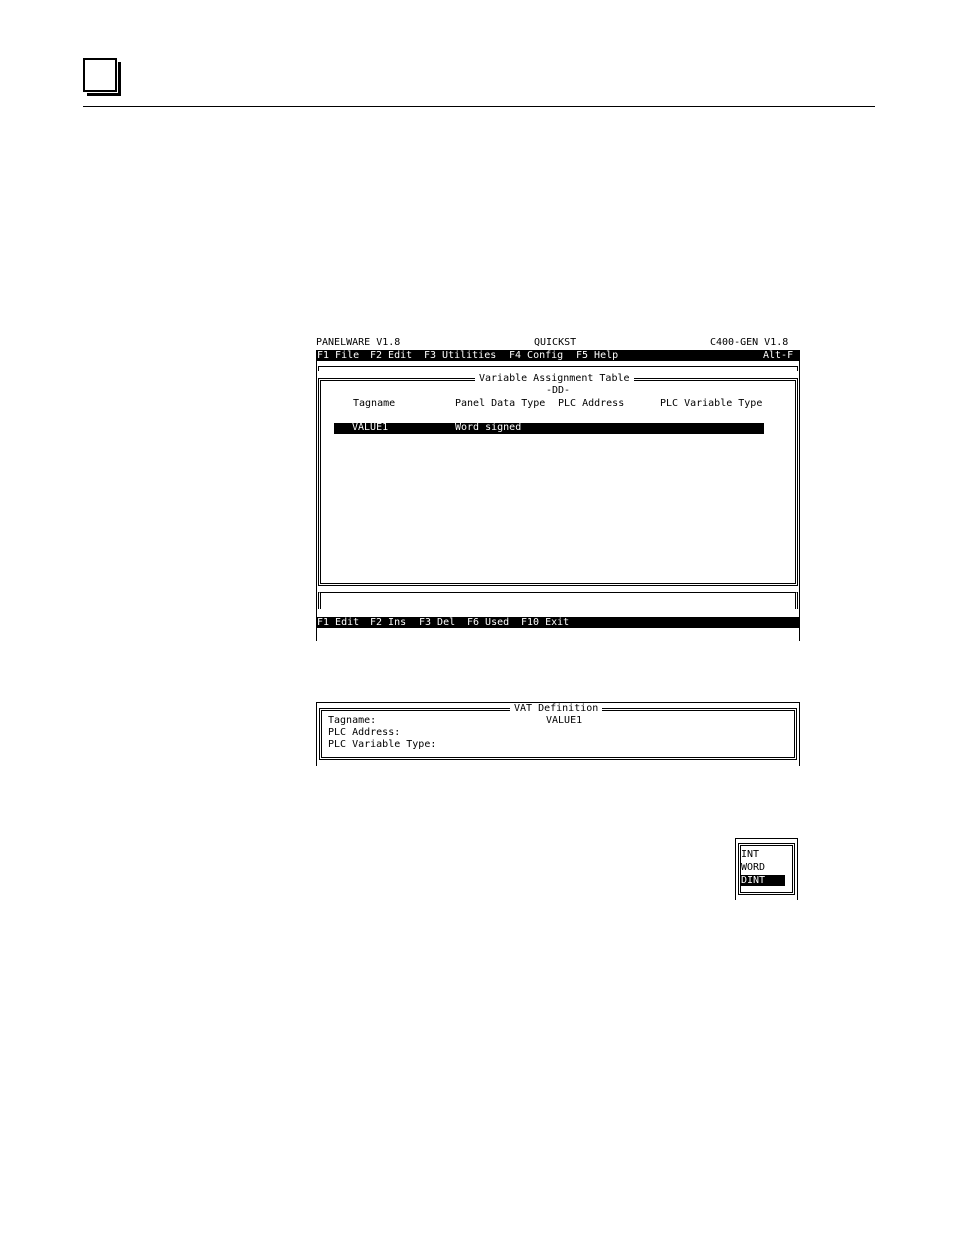  Describe the element at coordinates (711, 403) in the screenshot. I see `col-header-plc-var-type: PLC Variable Type` at that location.